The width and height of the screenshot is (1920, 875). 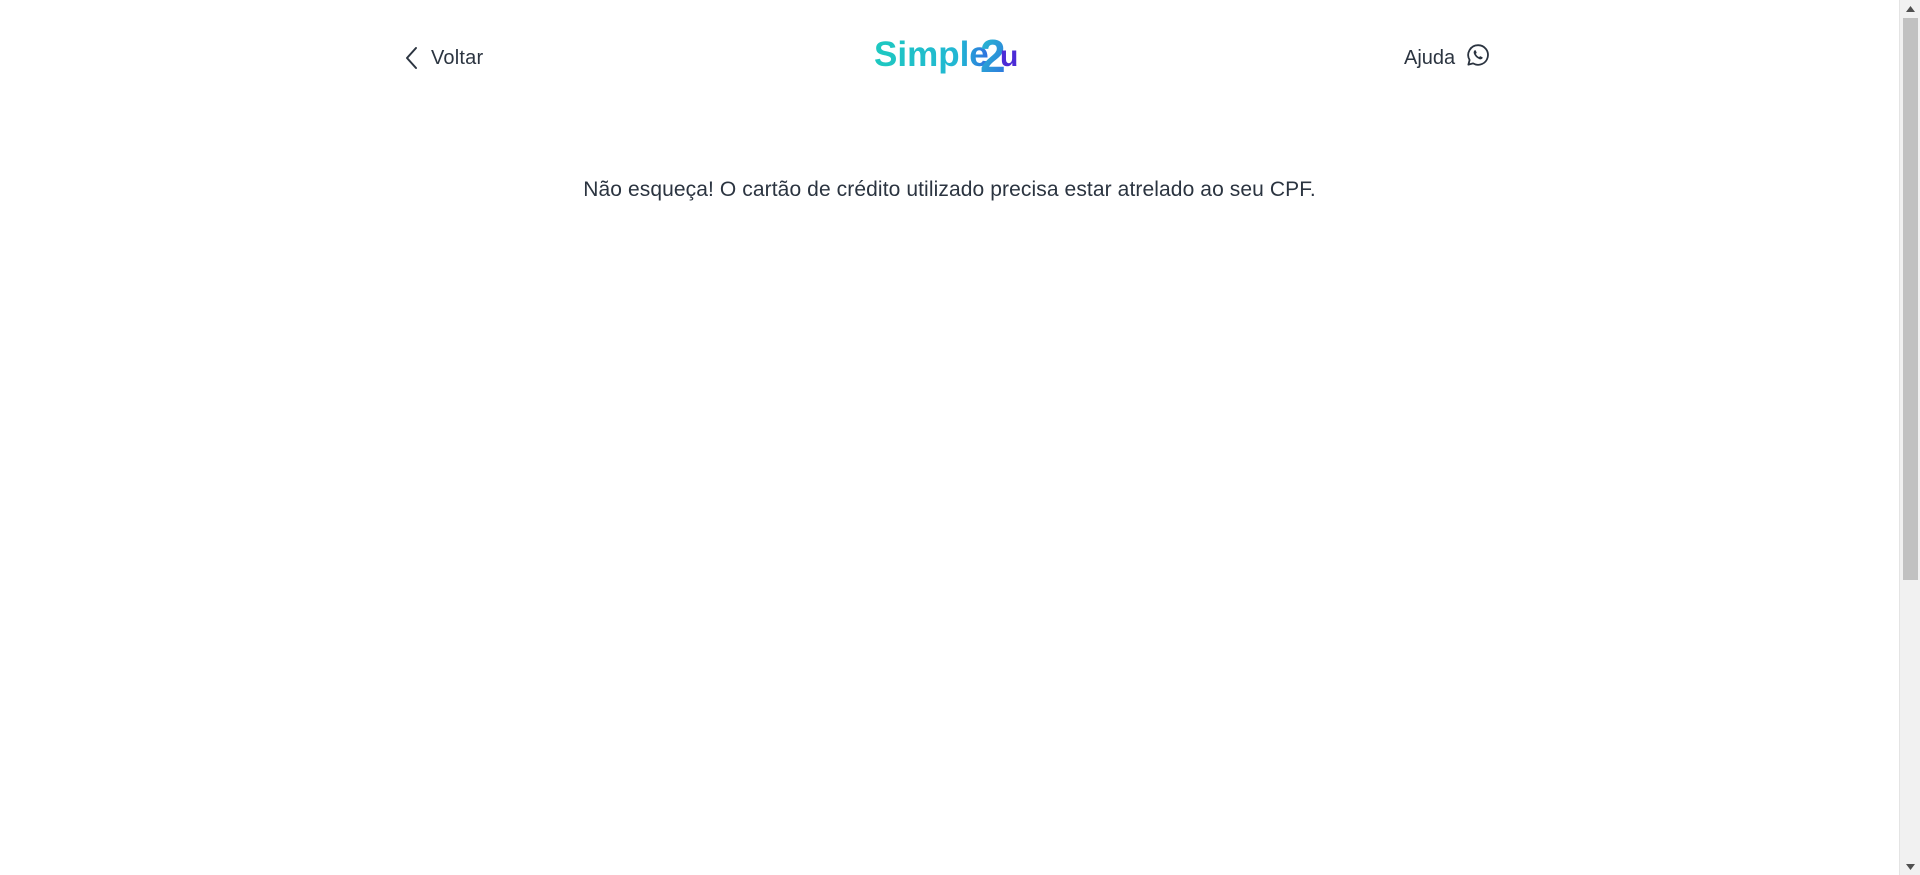 What do you see at coordinates (1910, 8) in the screenshot?
I see `scroll-up-icon` at bounding box center [1910, 8].